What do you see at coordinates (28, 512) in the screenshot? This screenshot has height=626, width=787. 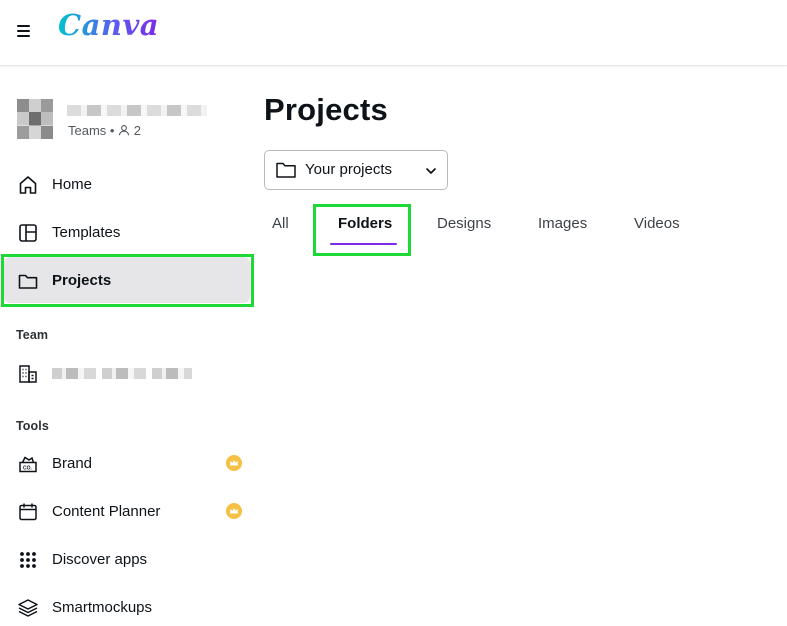 I see `calendar-icon` at bounding box center [28, 512].